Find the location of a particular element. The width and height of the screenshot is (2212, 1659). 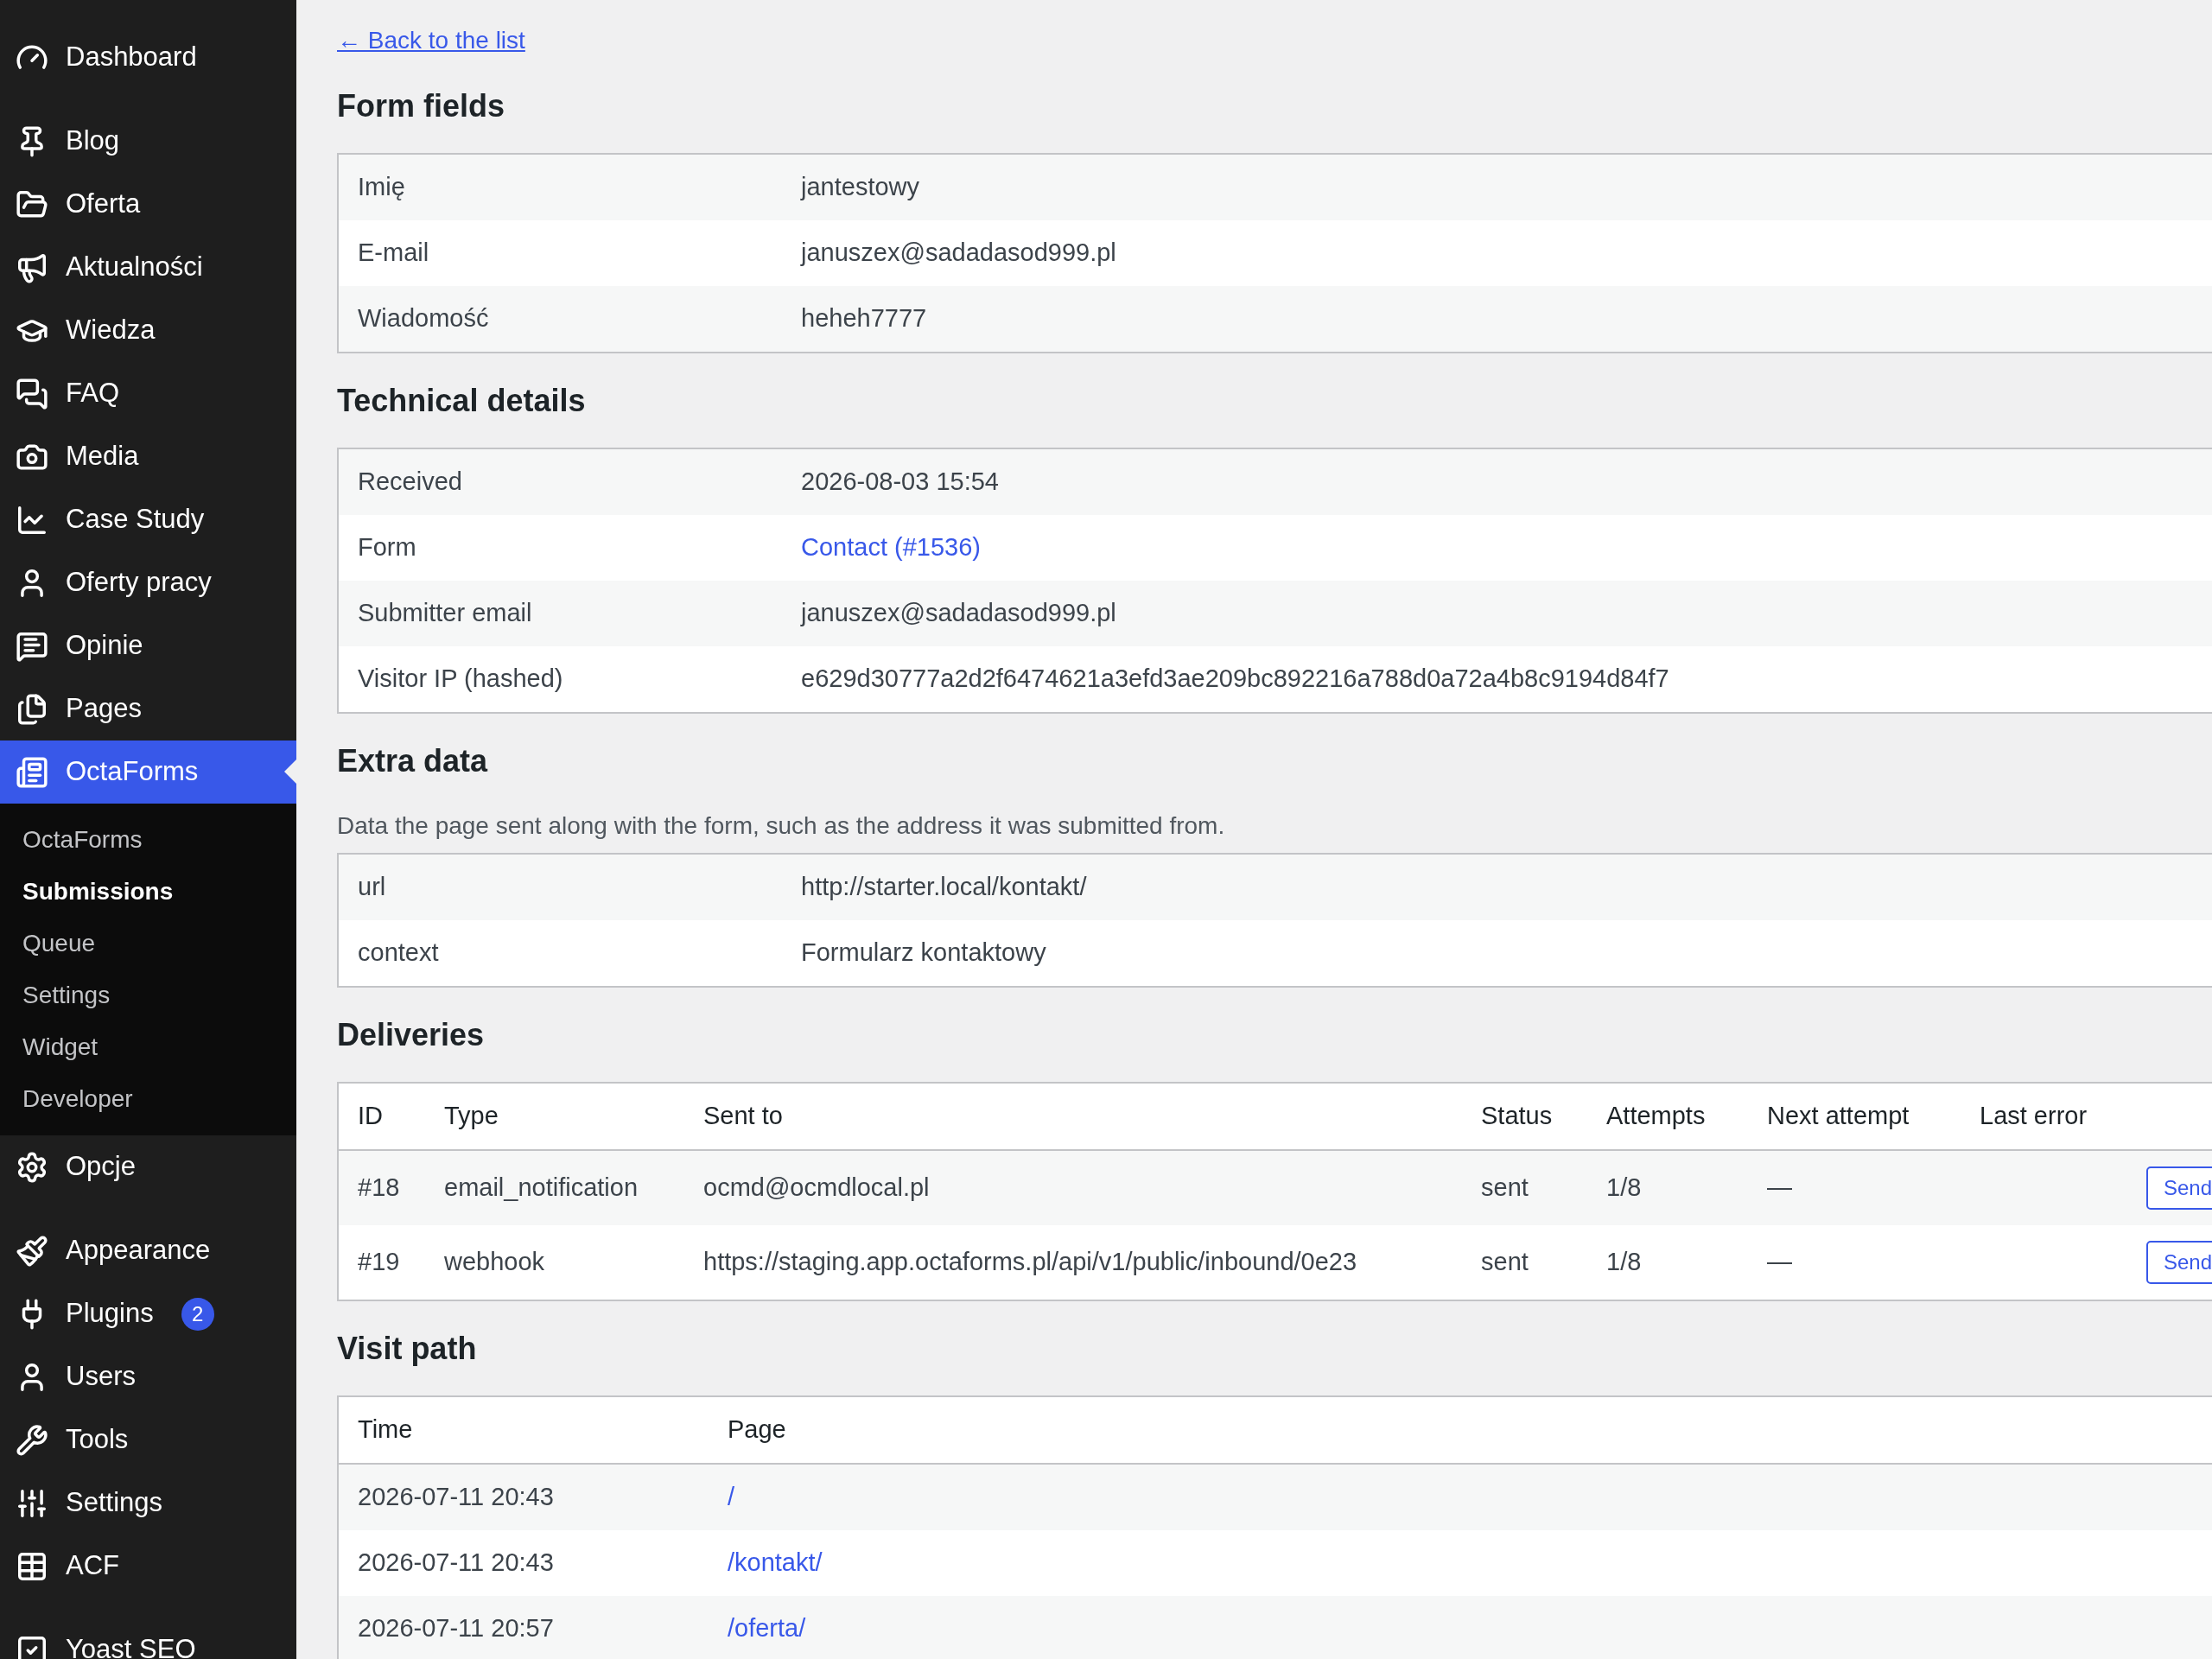

sidebar-item-label: Aktualności is located at coordinates (134, 267).